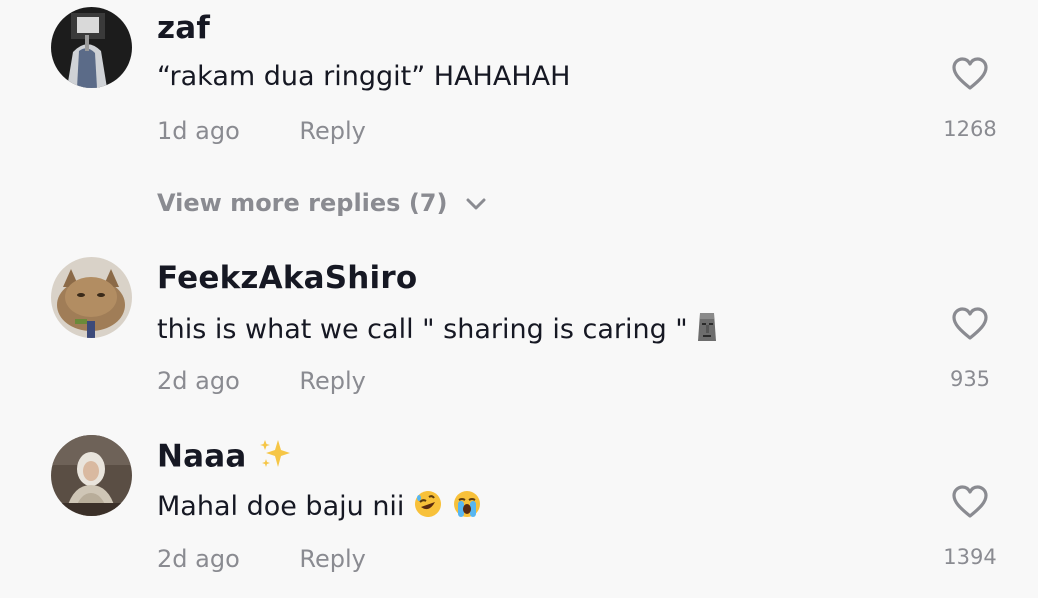 The width and height of the screenshot is (1038, 598). Describe the element at coordinates (224, 458) in the screenshot. I see `username: Naaa` at that location.